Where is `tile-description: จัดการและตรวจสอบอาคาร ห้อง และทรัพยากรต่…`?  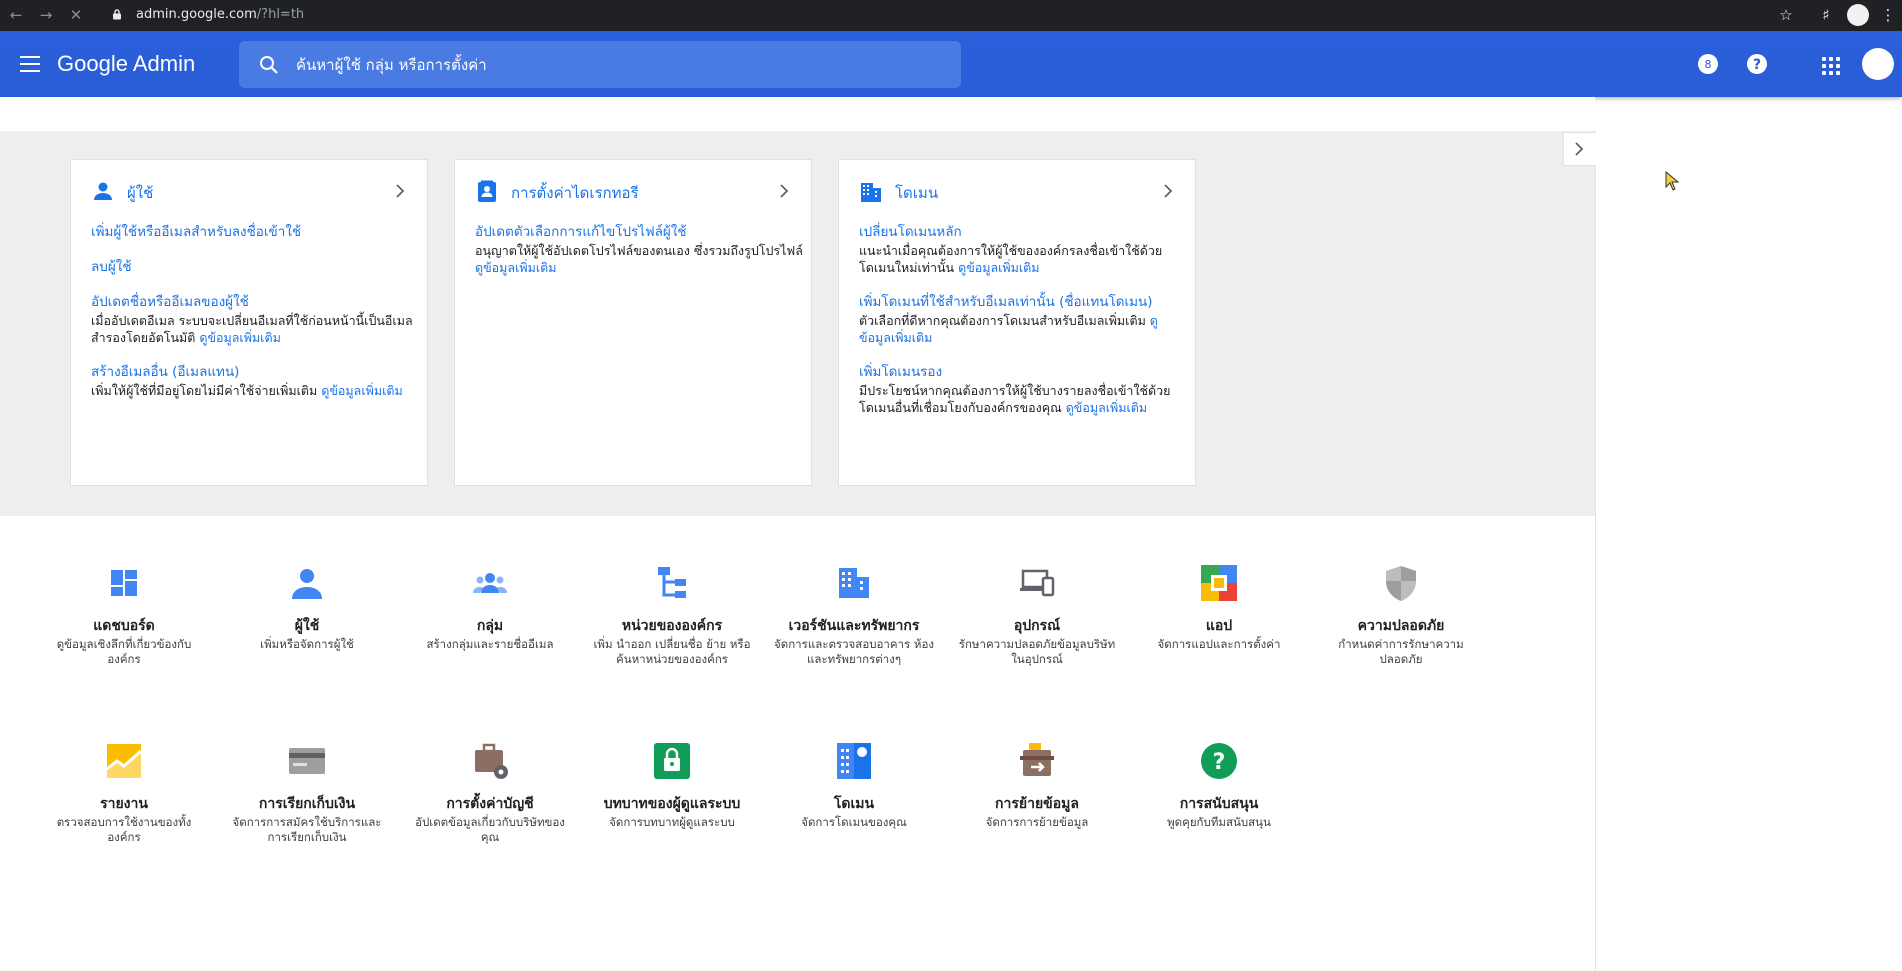 tile-description: จัดการและตรวจสอบอาคาร ห้อง และทรัพยากรต่… is located at coordinates (854, 651).